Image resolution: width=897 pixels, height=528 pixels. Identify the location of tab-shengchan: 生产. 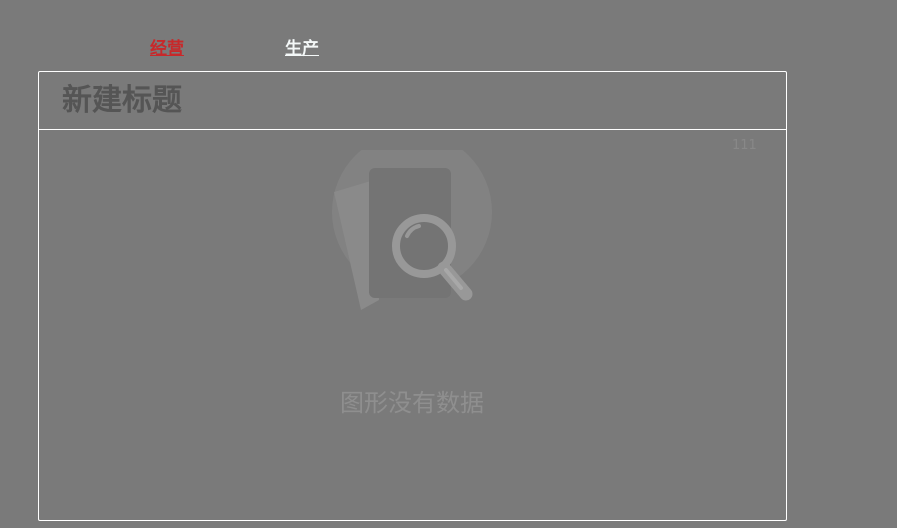
(302, 49).